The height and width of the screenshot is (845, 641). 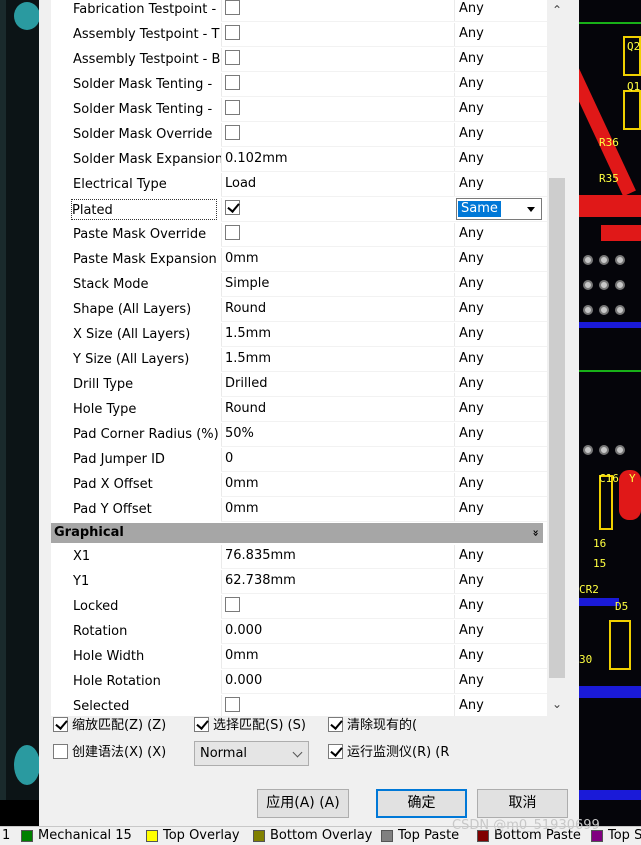 What do you see at coordinates (336, 434) in the screenshot?
I see `property-value: 50%` at bounding box center [336, 434].